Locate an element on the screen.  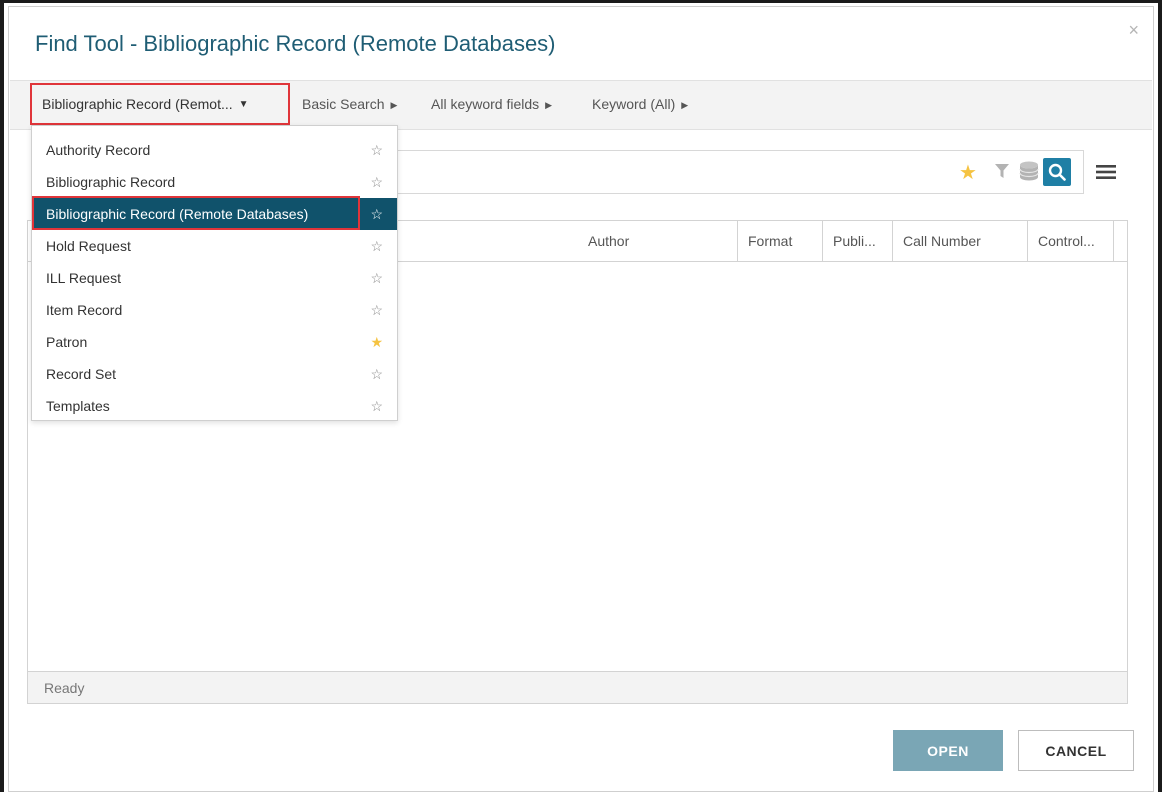
breadcrumb-field: All keyword fields ▶ is located at coordinates (491, 104).